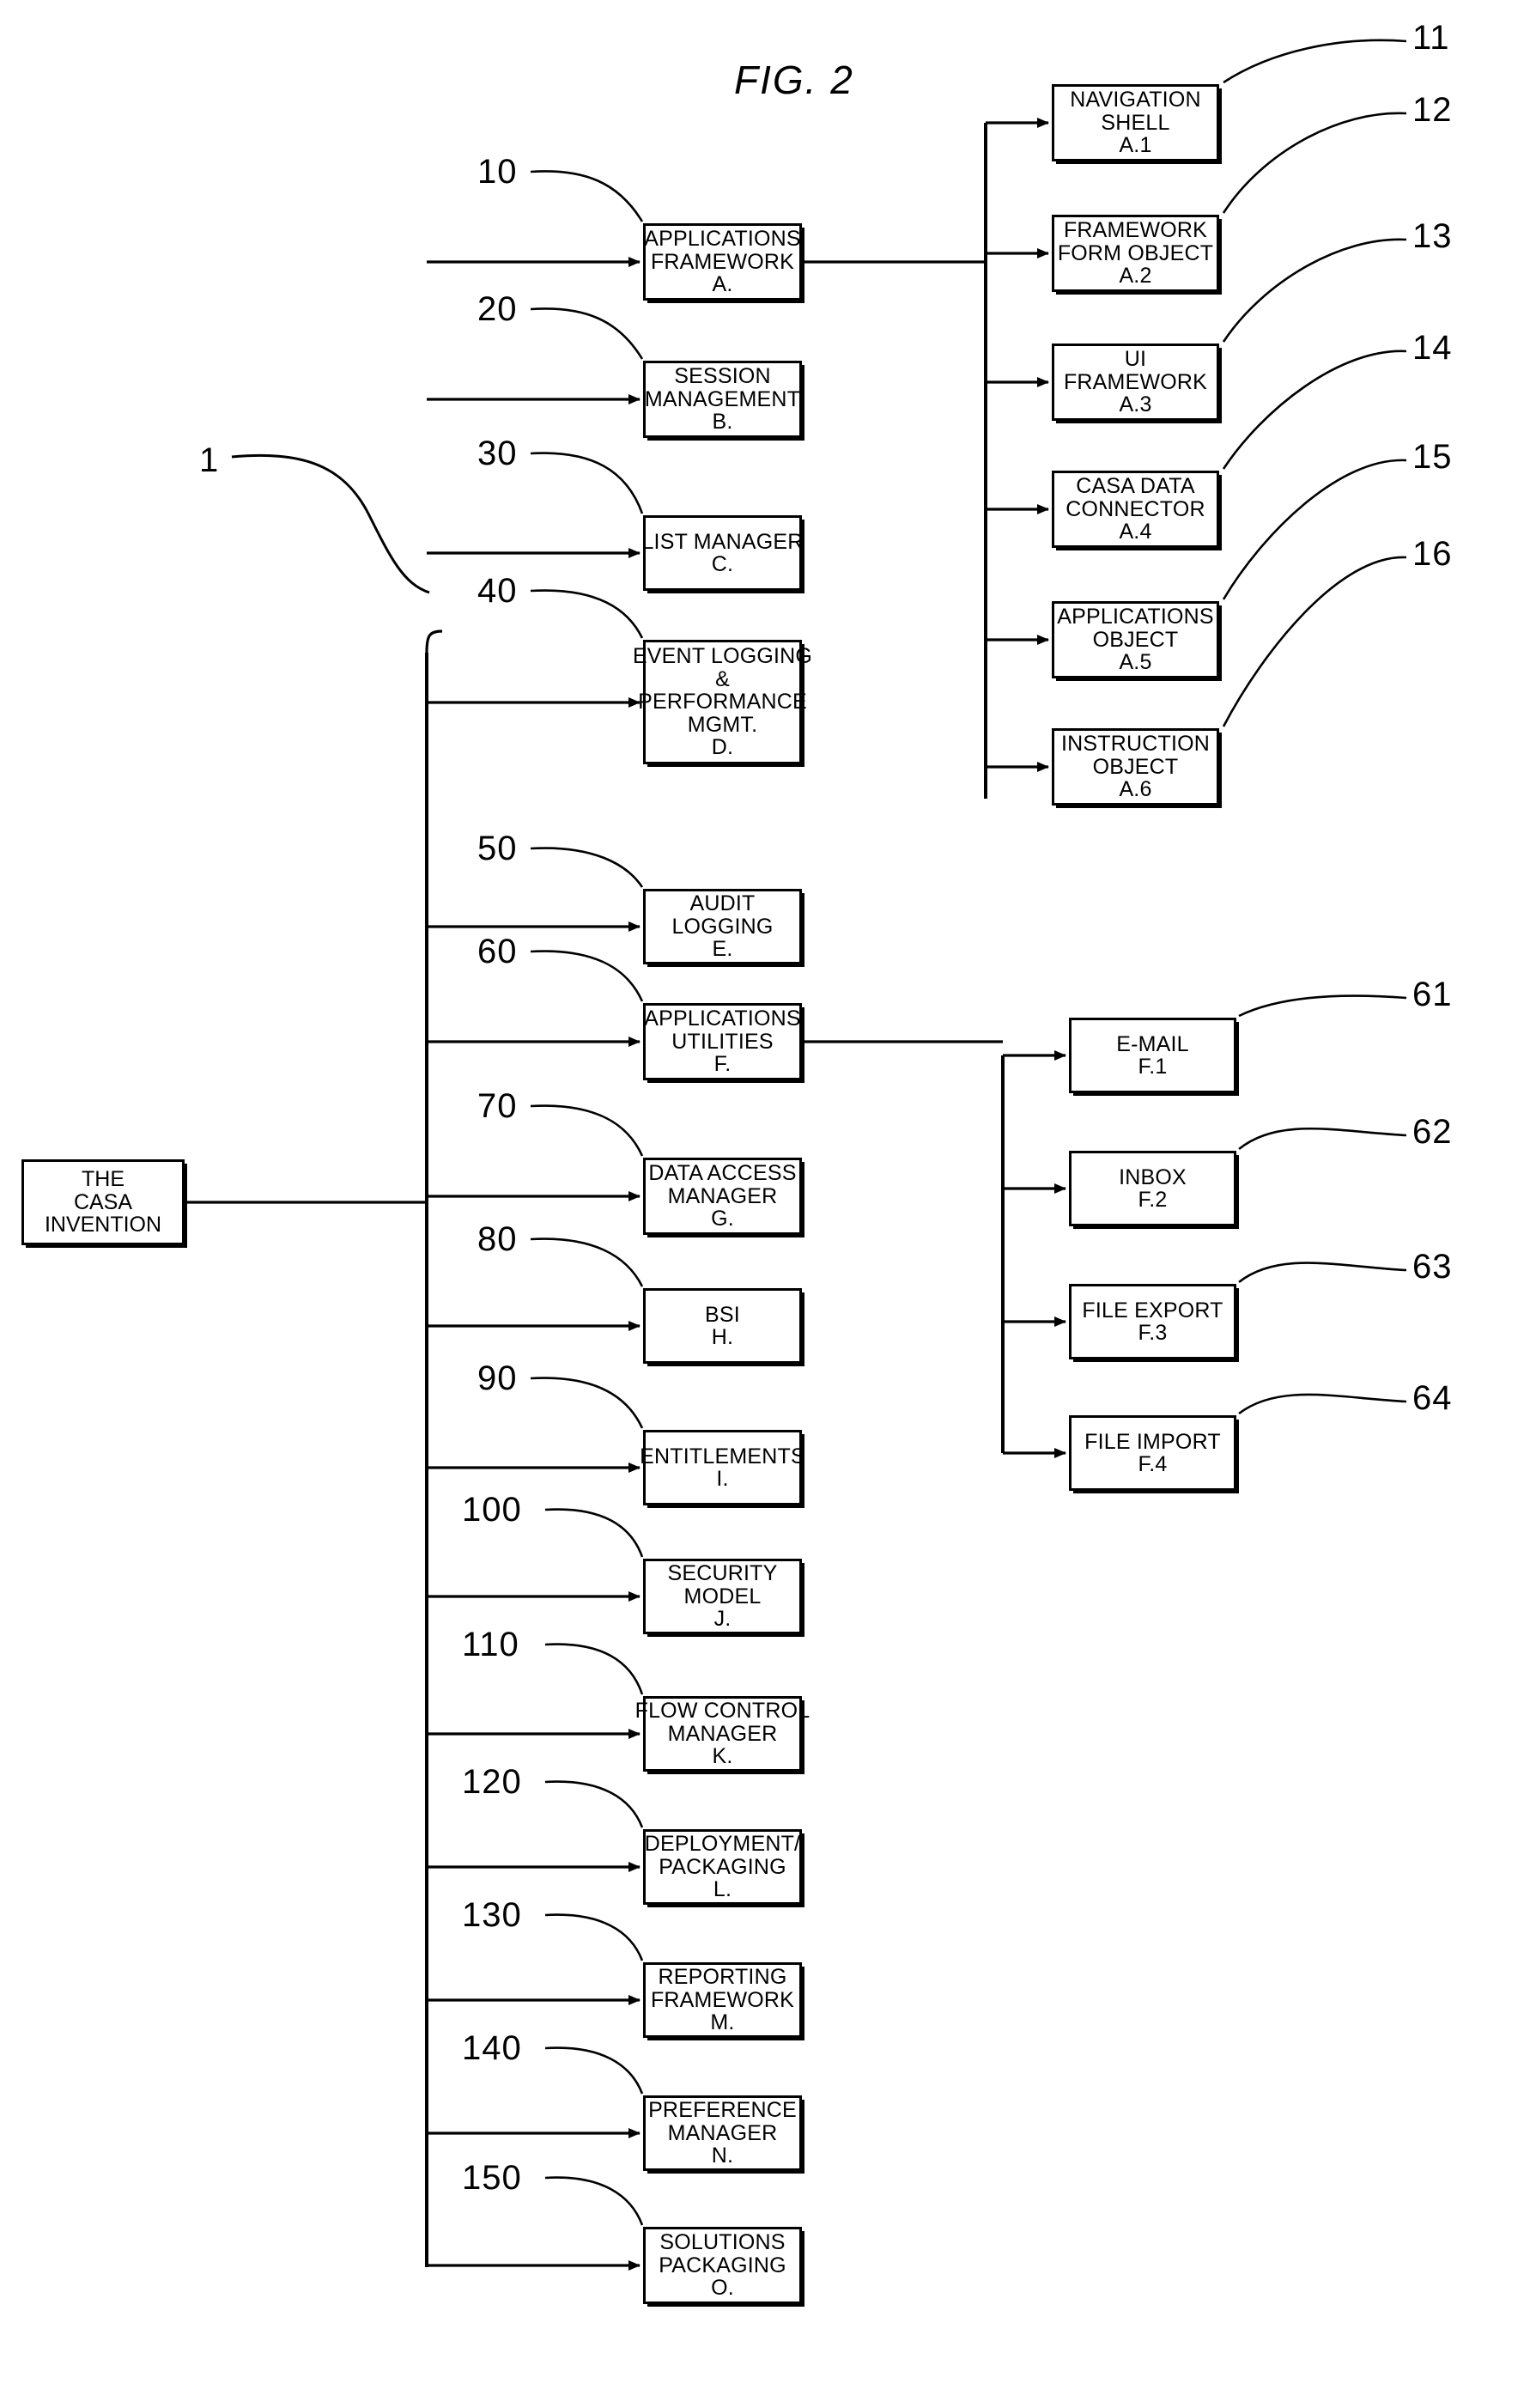  Describe the element at coordinates (1135, 789) in the screenshot. I see `node-line: A.6` at that location.